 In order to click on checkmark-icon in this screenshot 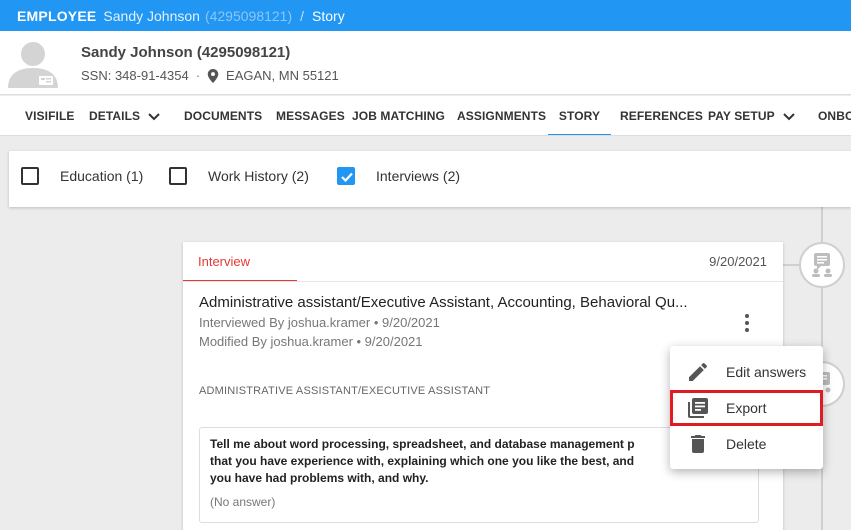, I will do `click(347, 177)`.